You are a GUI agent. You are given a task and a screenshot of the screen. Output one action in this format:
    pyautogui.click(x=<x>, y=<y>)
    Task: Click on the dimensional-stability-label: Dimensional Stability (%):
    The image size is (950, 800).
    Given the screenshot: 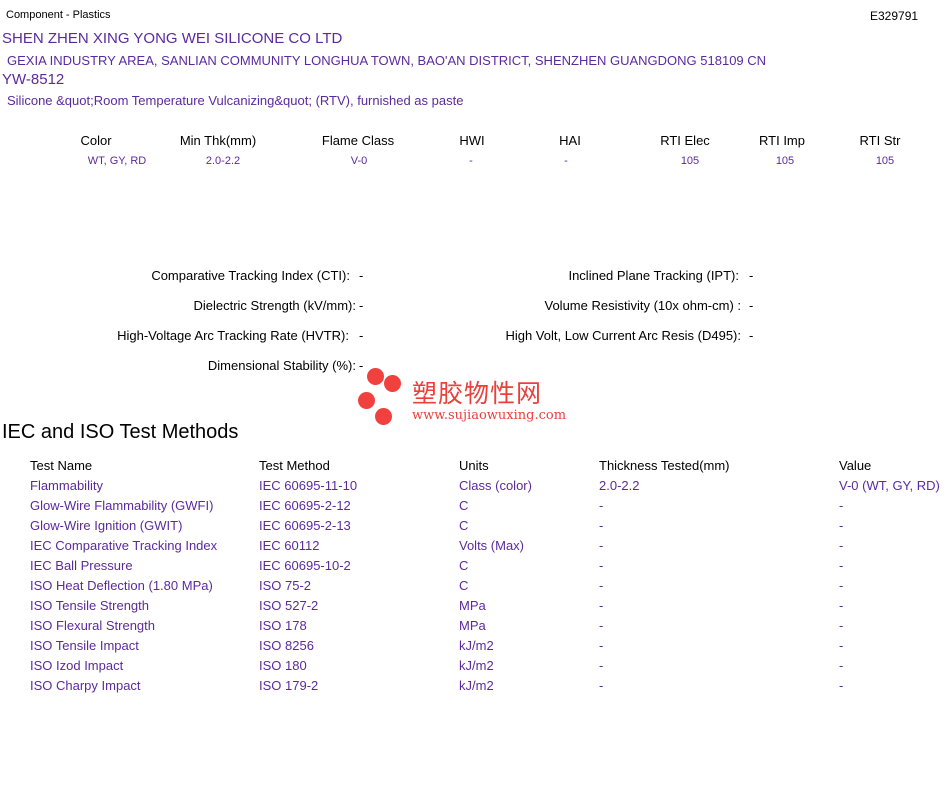 What is the action you would take?
    pyautogui.click(x=281, y=365)
    